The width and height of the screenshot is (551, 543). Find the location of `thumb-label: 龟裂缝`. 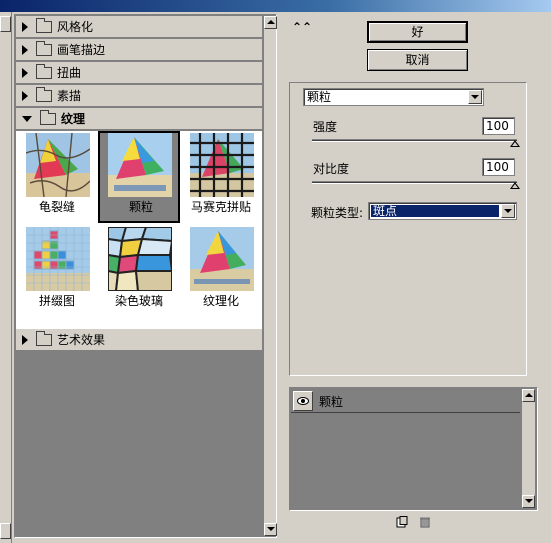

thumb-label: 龟裂缝 is located at coordinates (56, 207).